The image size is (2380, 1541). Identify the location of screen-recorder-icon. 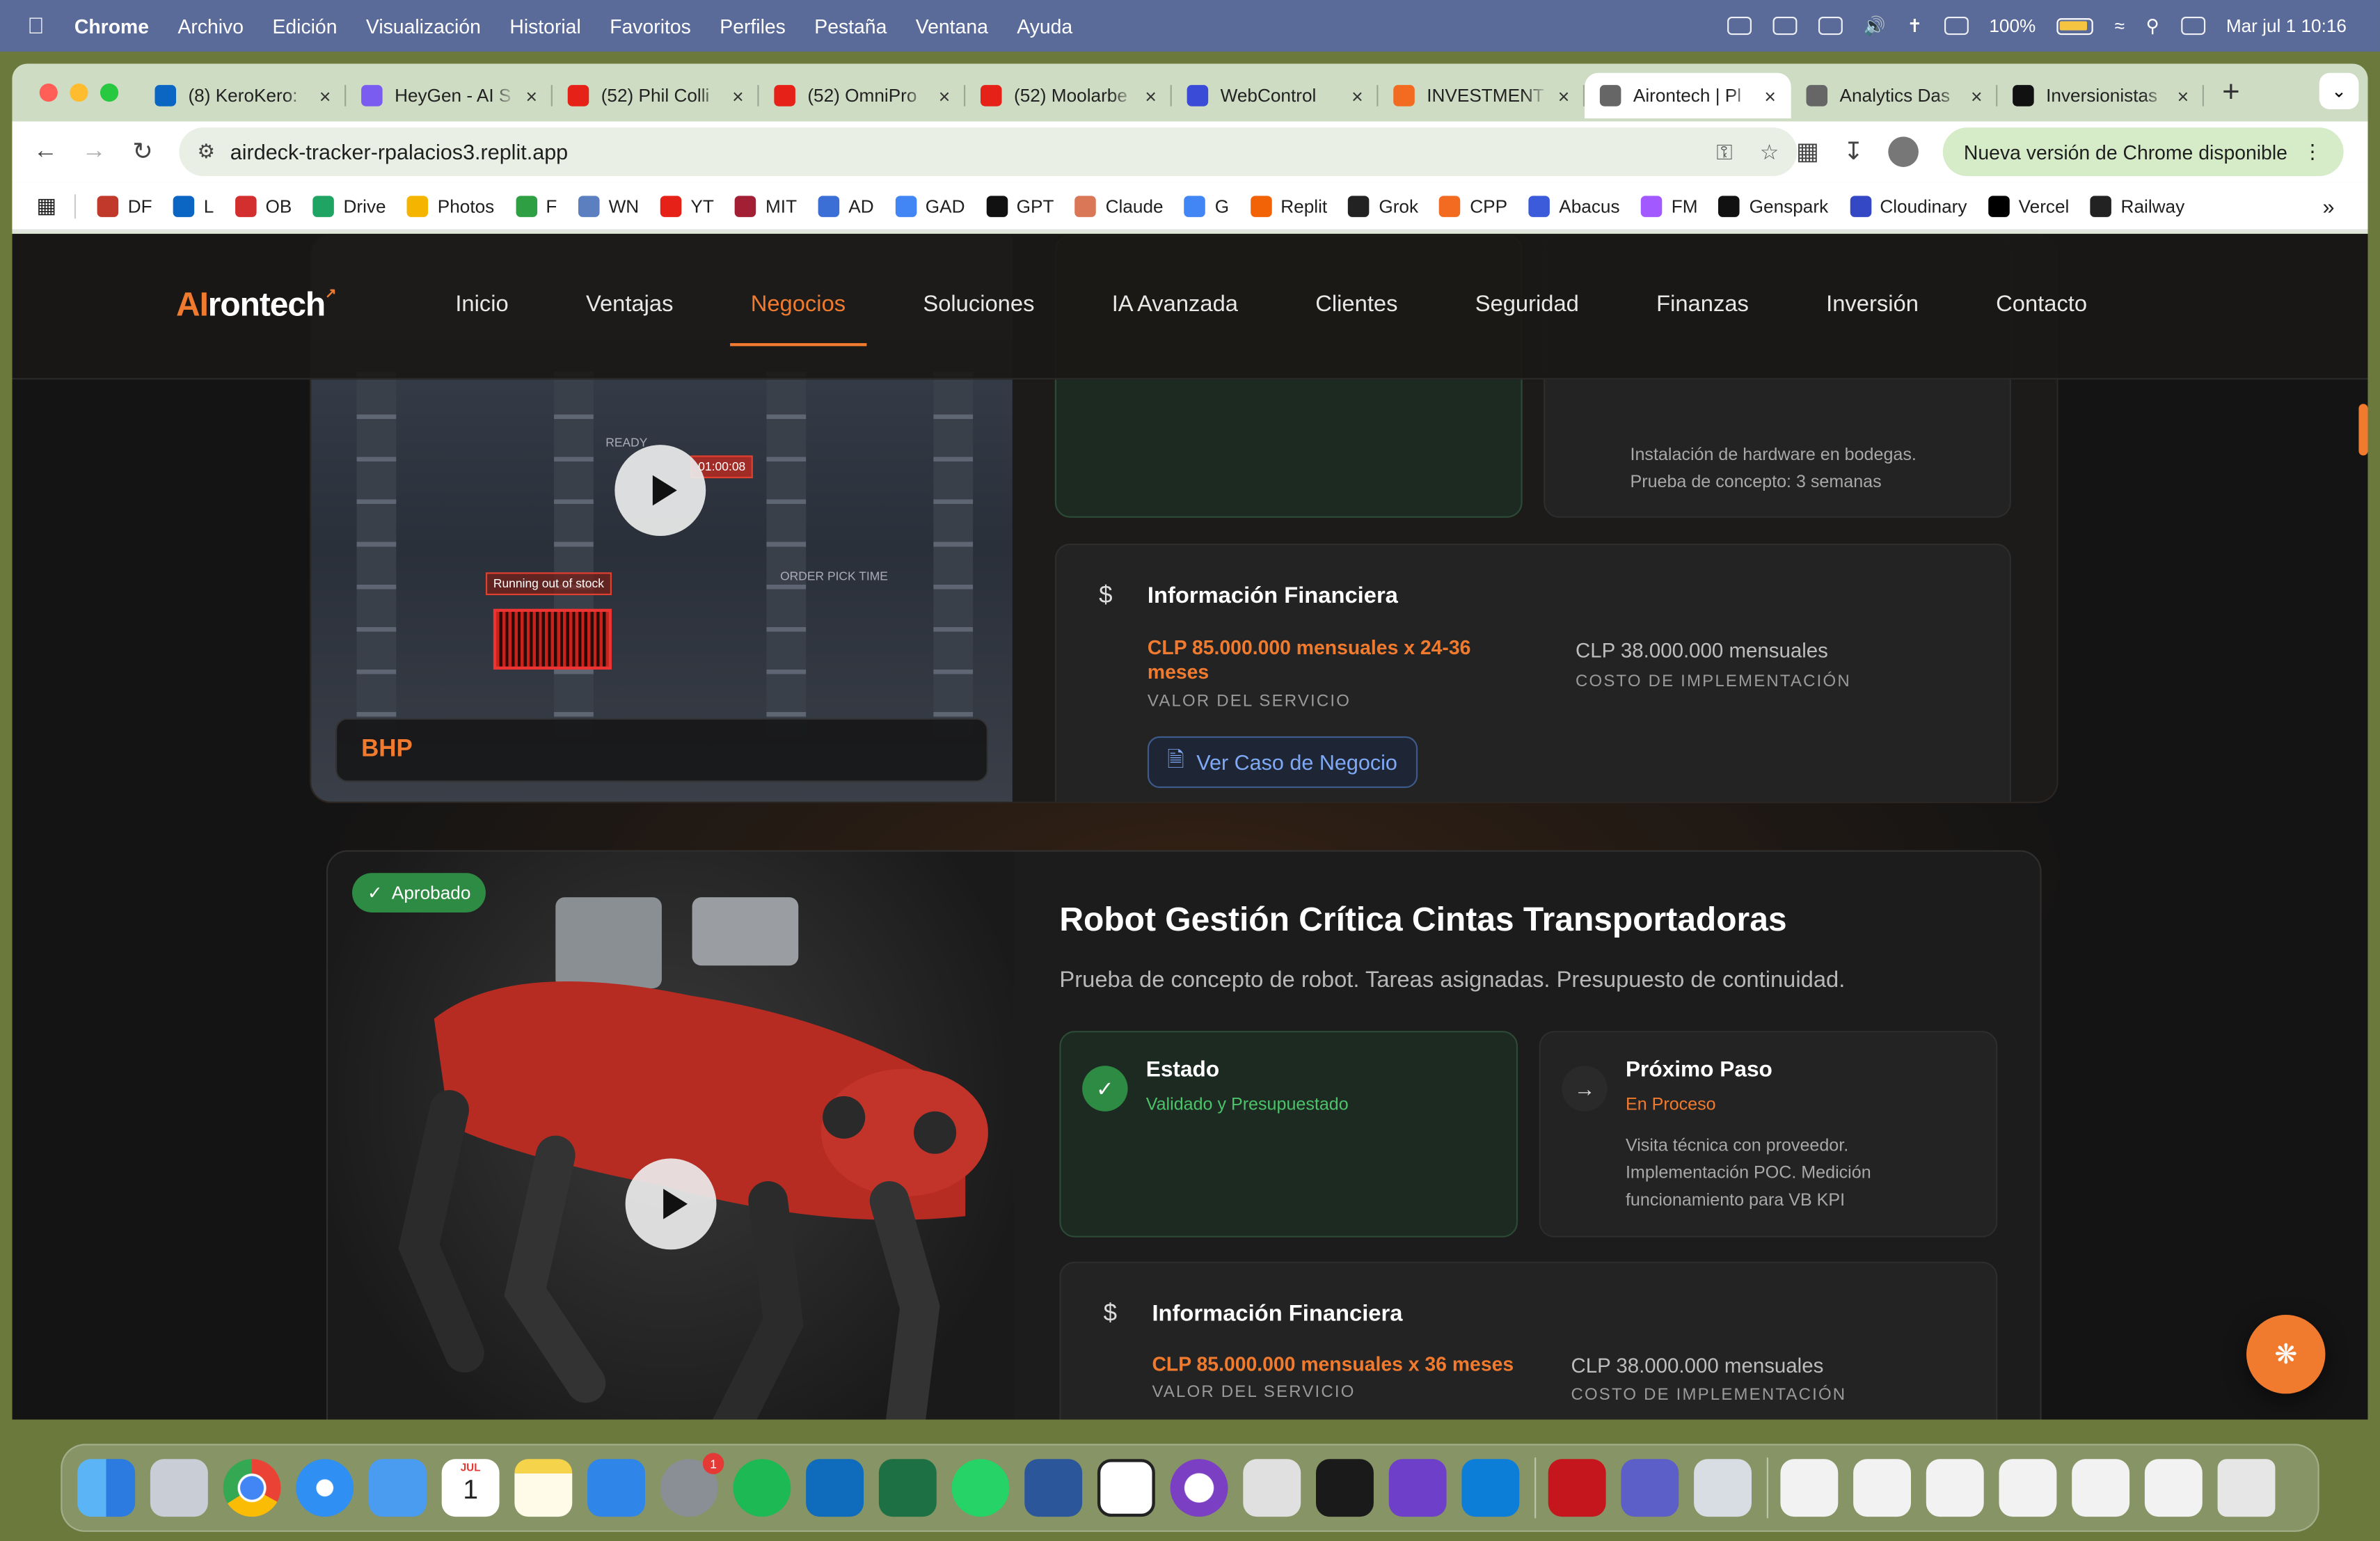
(1199, 1488).